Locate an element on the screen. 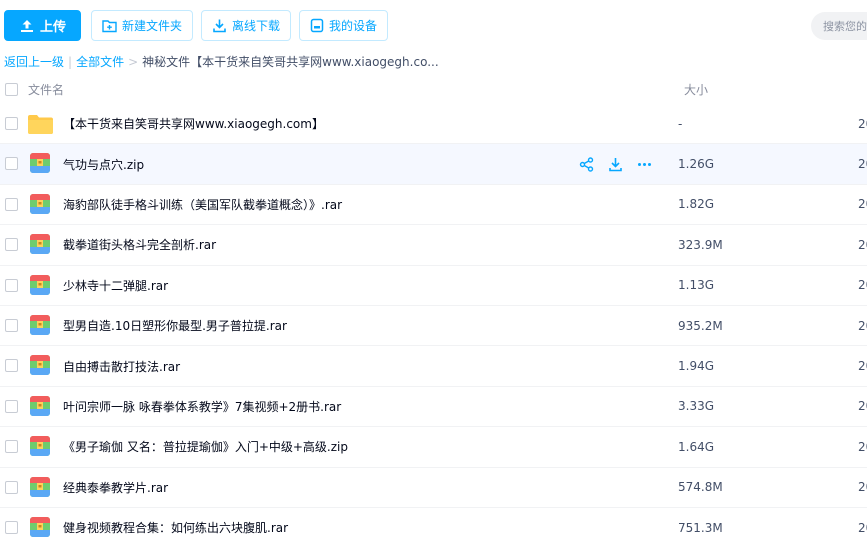  file-name: 截拳道街头格斗完全剖析.rar is located at coordinates (139, 244).